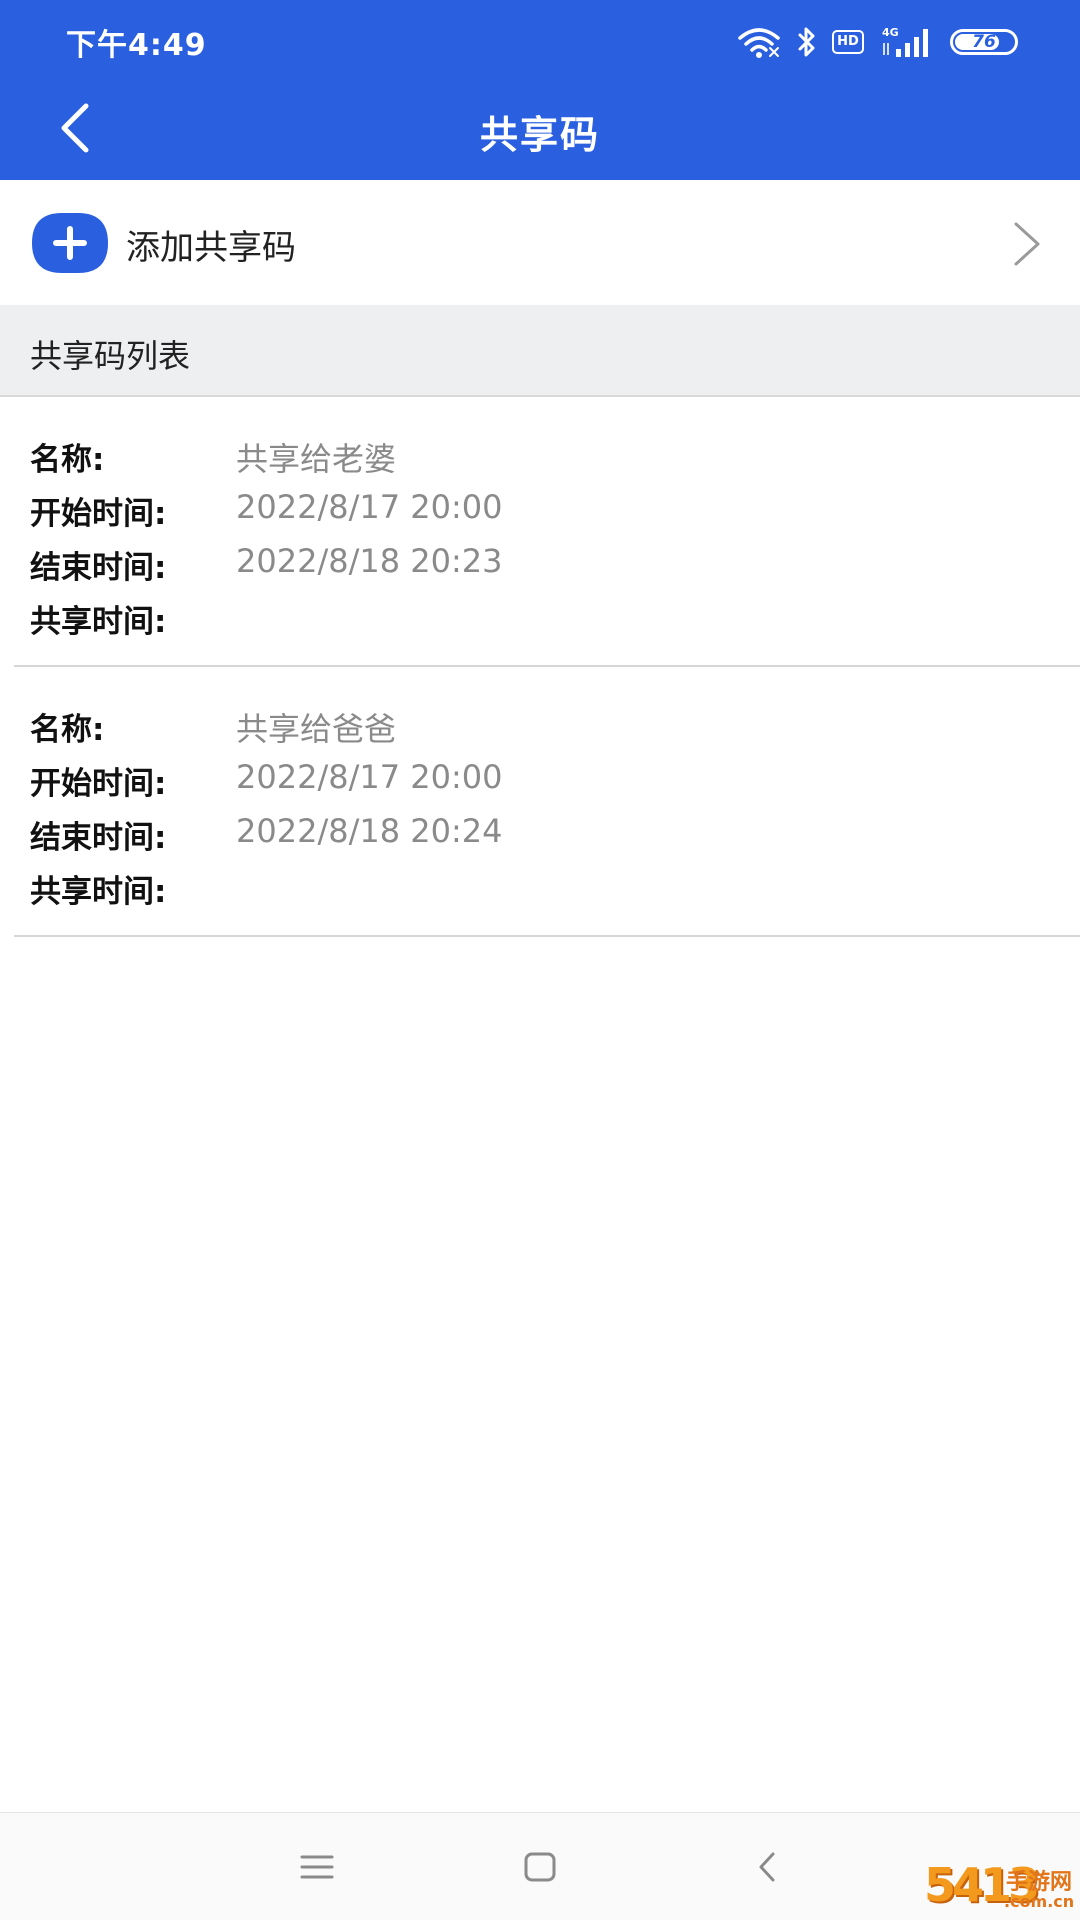 Image resolution: width=1080 pixels, height=1920 pixels. Describe the element at coordinates (848, 42) in the screenshot. I see `hd-badge: HD` at that location.